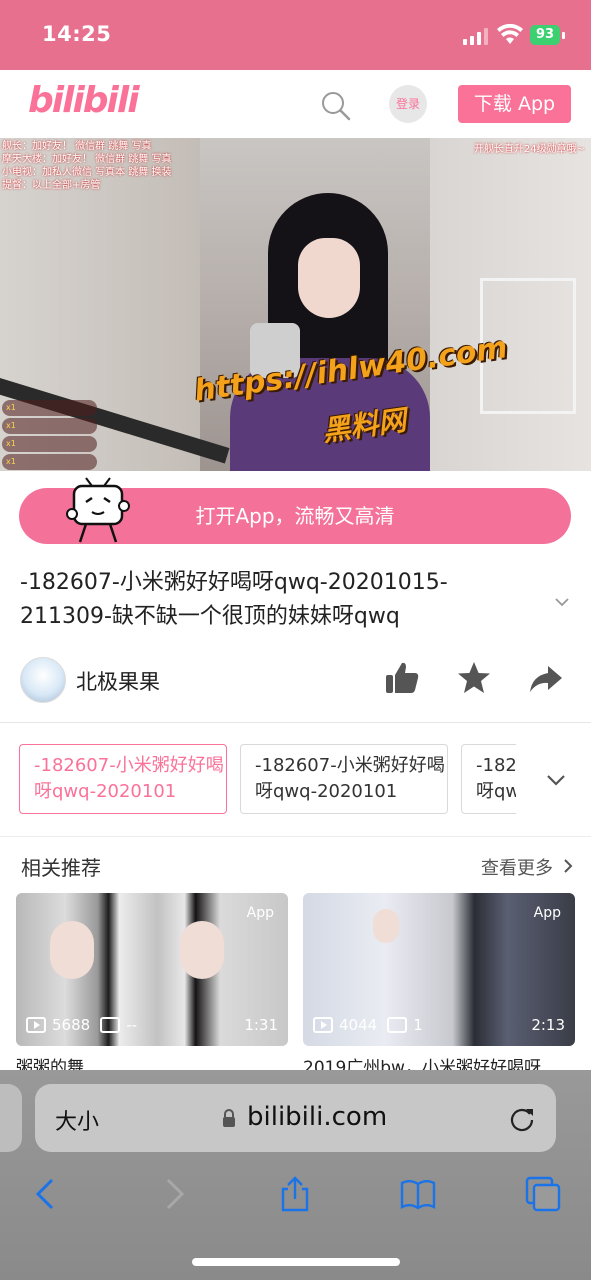  I want to click on expand-chevron-icon, so click(562, 602).